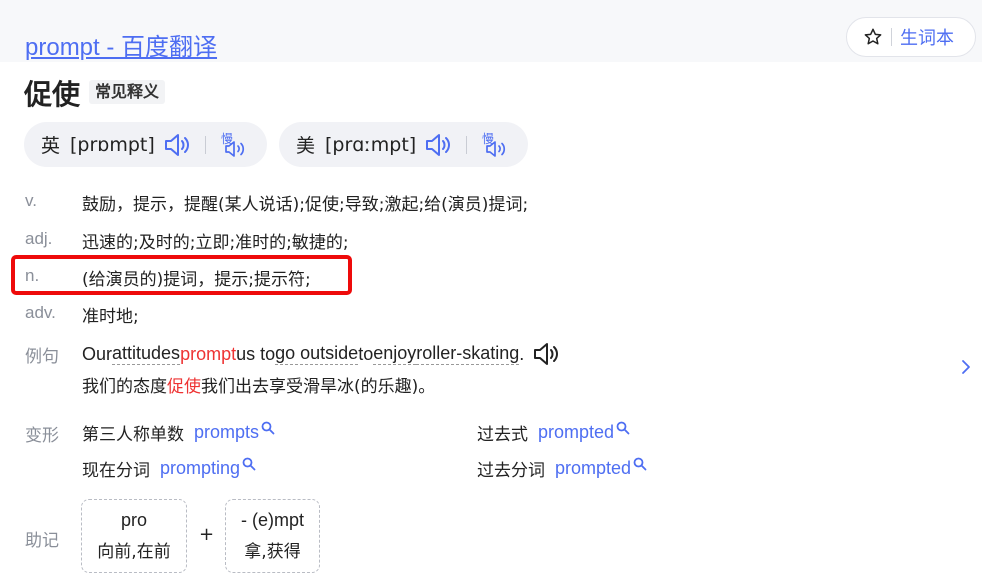 Image resolution: width=982 pixels, height=574 pixels. What do you see at coordinates (52, 94) in the screenshot?
I see `headword: 促使` at bounding box center [52, 94].